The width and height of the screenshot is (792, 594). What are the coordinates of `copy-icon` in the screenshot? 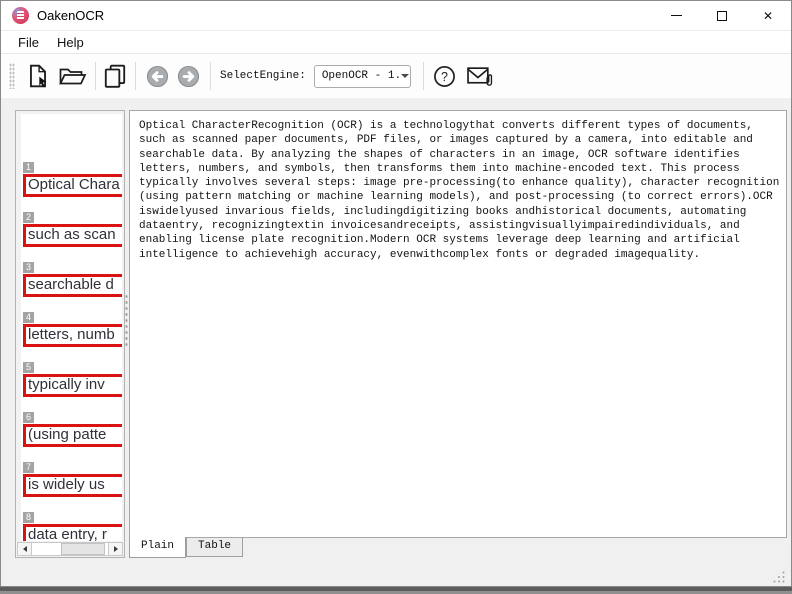 It's located at (115, 76).